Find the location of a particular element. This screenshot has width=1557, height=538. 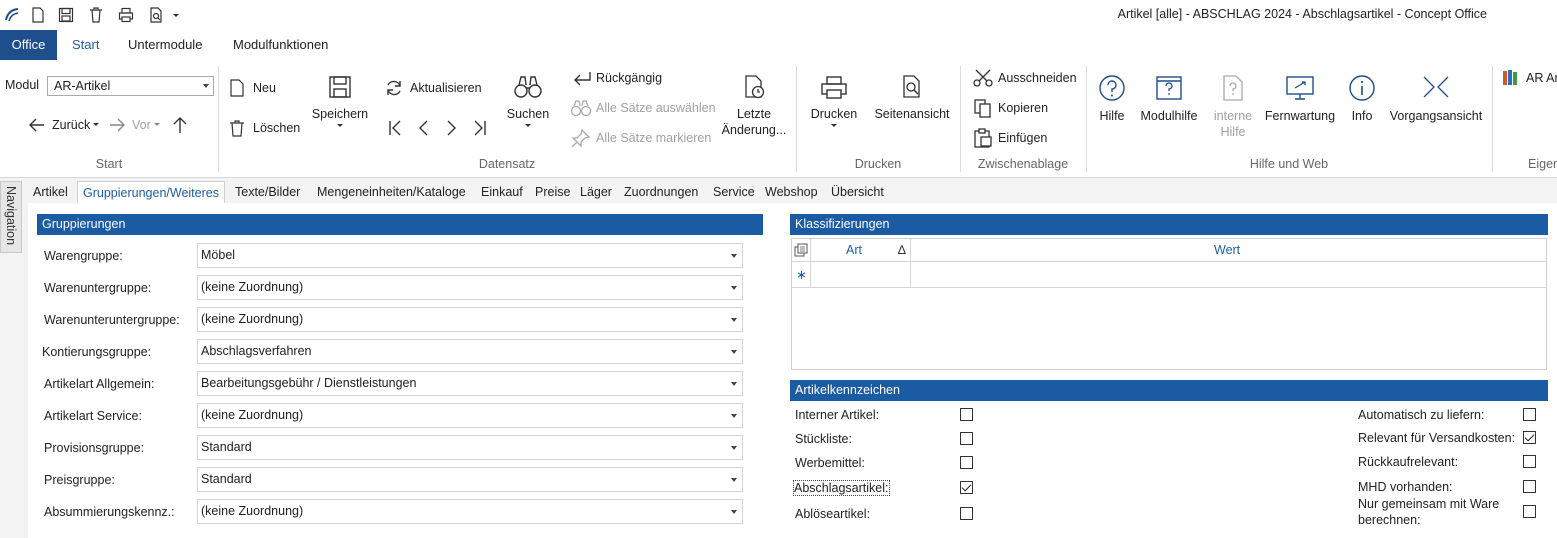

search-button: Suchen is located at coordinates (528, 102).